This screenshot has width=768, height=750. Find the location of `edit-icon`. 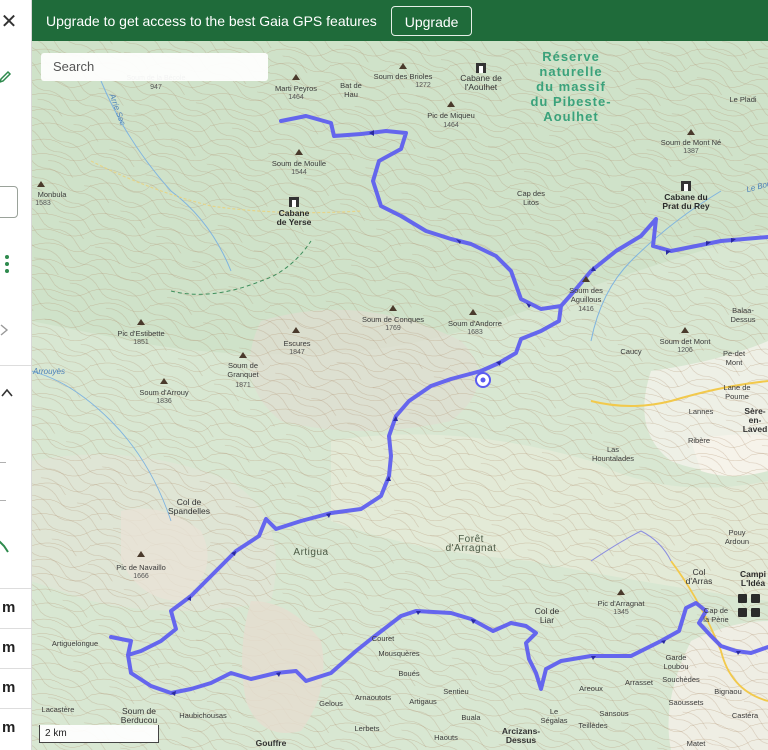

edit-icon is located at coordinates (6, 77).